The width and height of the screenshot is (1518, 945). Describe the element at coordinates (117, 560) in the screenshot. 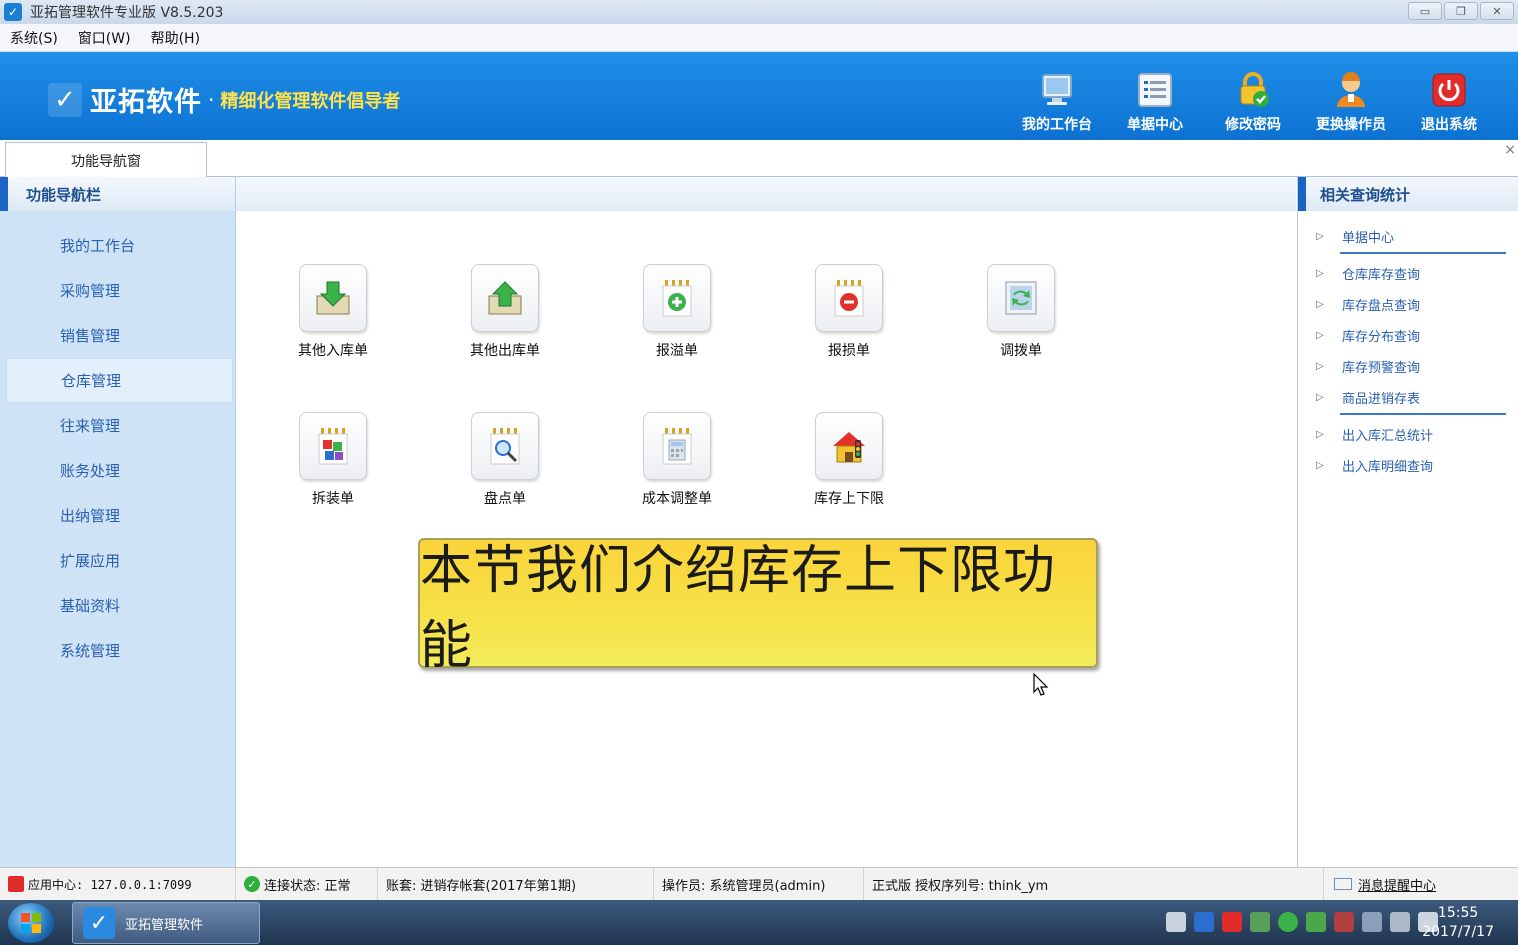

I see `nav-item-extensions: 扩展应用` at that location.